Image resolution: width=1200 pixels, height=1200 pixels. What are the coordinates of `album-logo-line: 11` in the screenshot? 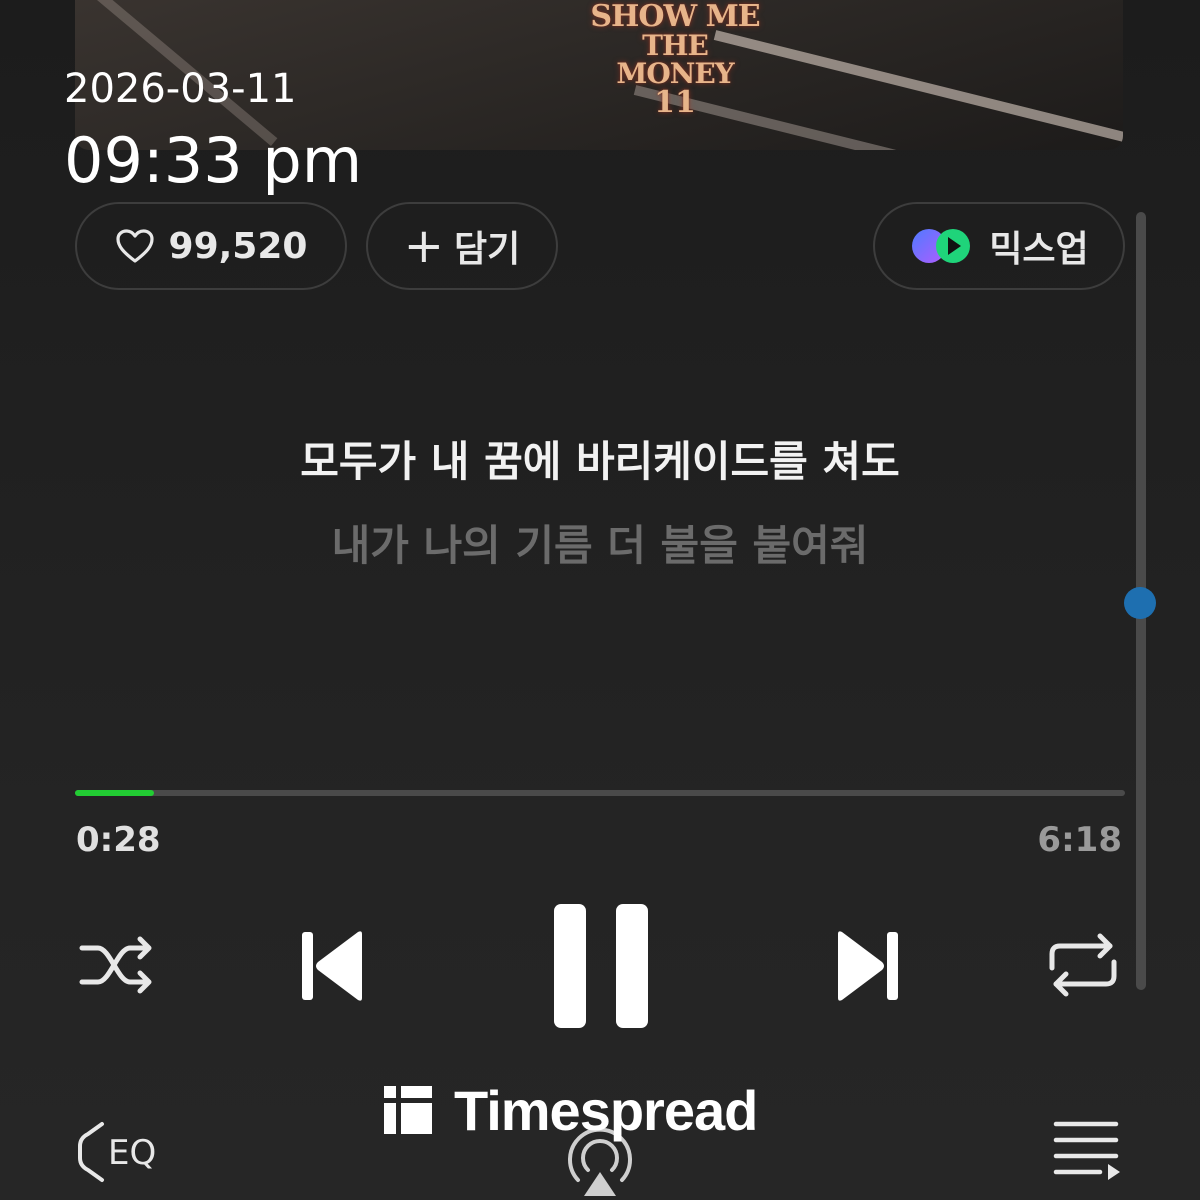 It's located at (675, 102).